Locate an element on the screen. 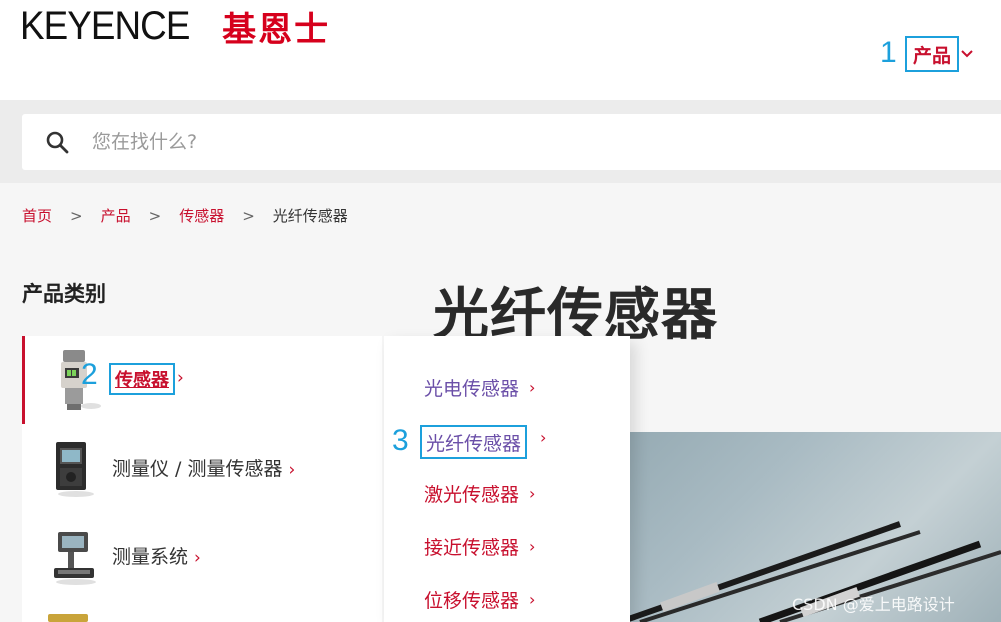 Image resolution: width=1001 pixels, height=622 pixels. submenu-item-label: 光电传感器 is located at coordinates (472, 389).